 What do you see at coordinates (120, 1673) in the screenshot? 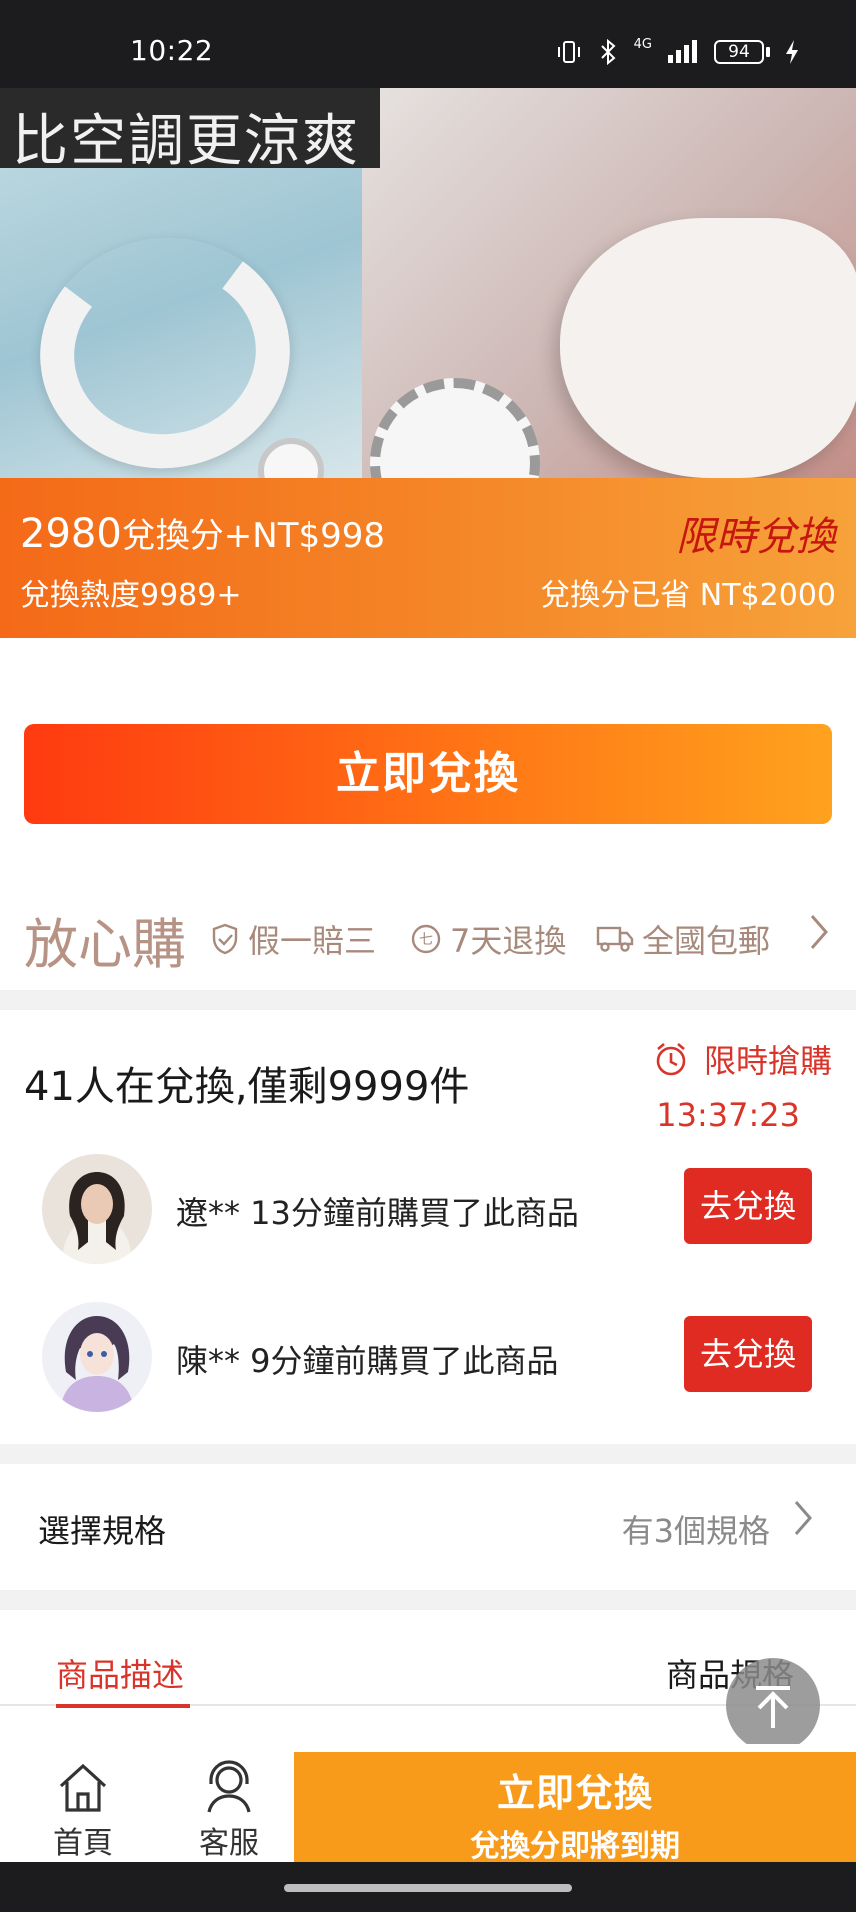
I see `tab-description: 商品描述` at bounding box center [120, 1673].